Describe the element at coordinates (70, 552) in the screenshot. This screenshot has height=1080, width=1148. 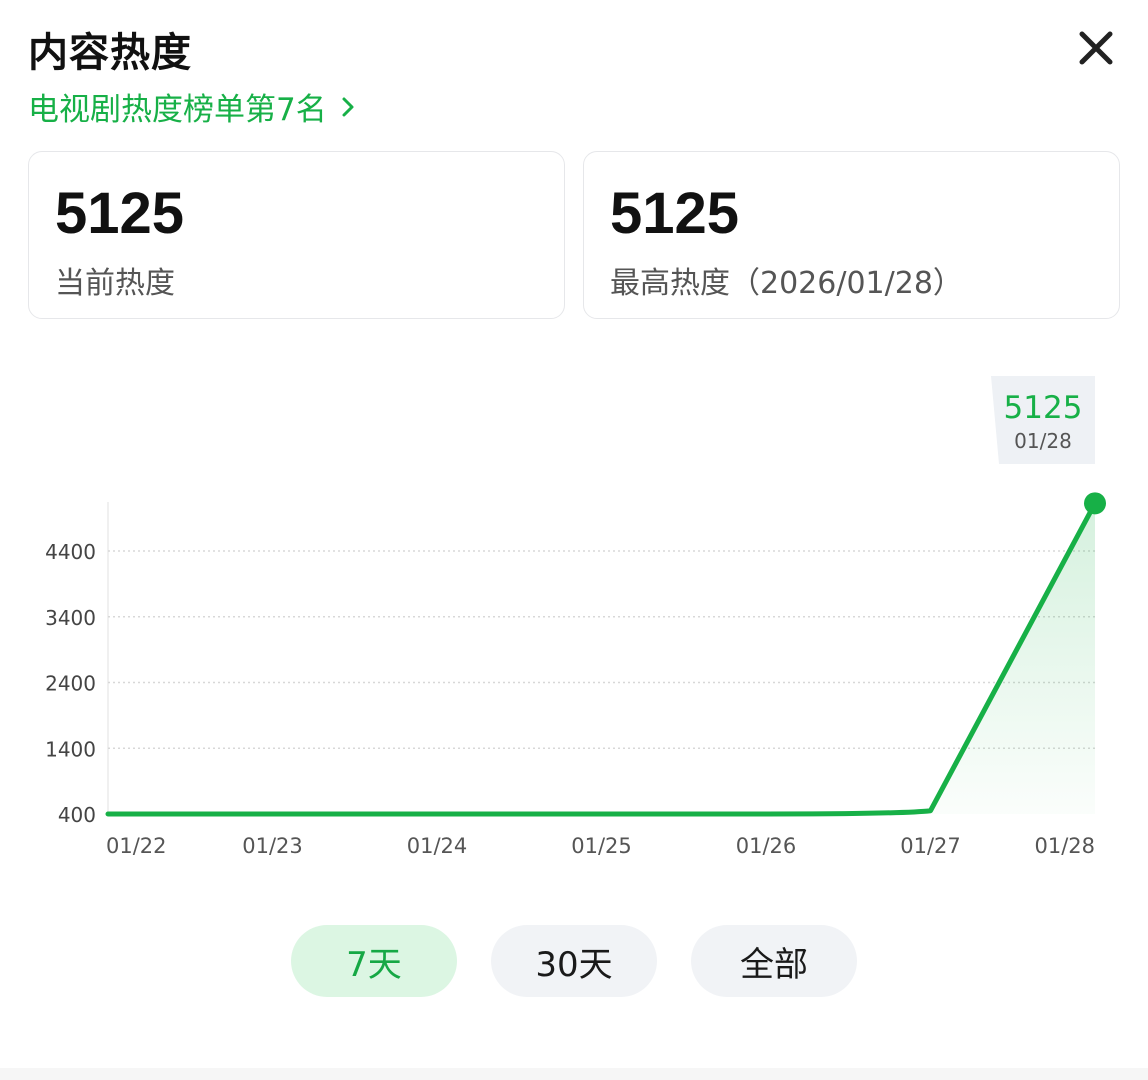
I see `y-tick-label: 4400` at that location.